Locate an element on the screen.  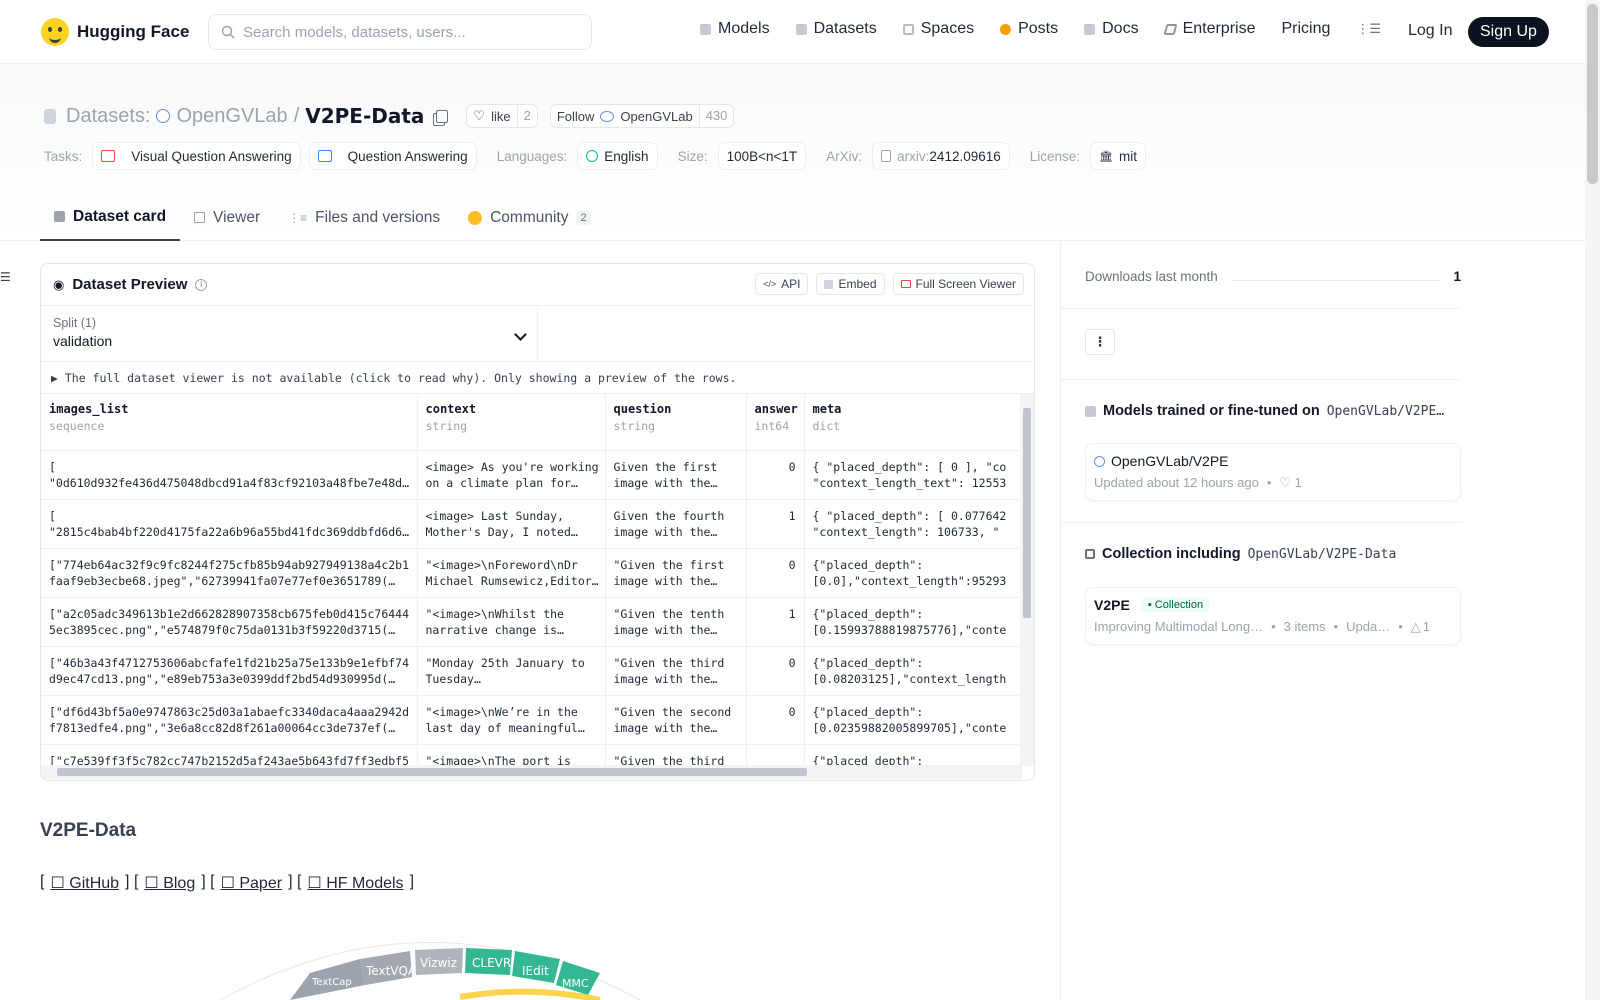
github-link: ☐ GitHub is located at coordinates (84, 883).